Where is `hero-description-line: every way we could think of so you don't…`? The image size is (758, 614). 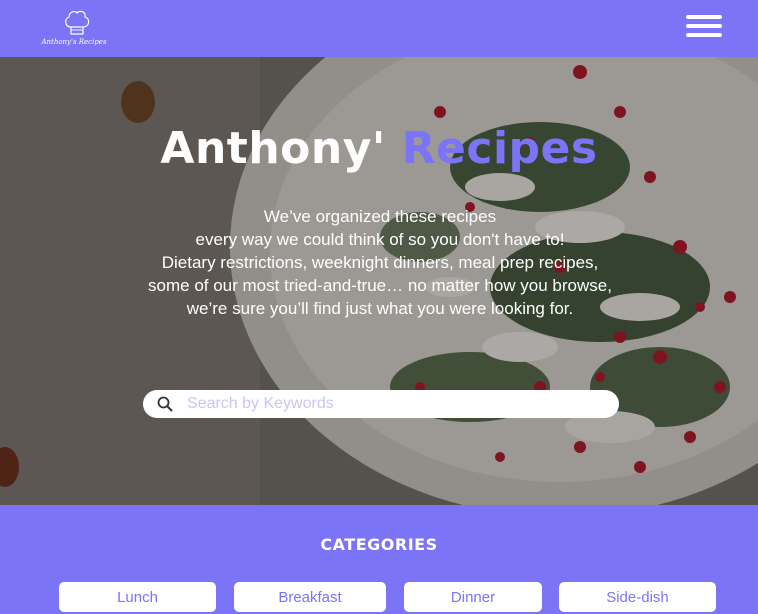 hero-description-line: every way we could think of so you don't… is located at coordinates (380, 239).